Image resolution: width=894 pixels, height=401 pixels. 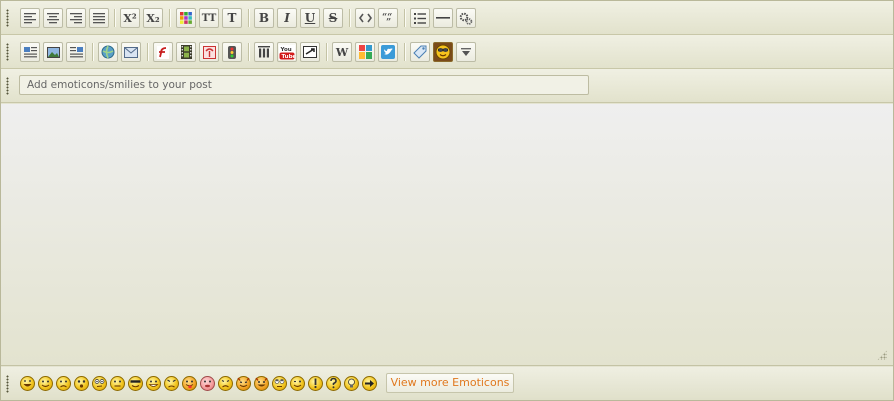 I want to click on tag-button, so click(x=420, y=52).